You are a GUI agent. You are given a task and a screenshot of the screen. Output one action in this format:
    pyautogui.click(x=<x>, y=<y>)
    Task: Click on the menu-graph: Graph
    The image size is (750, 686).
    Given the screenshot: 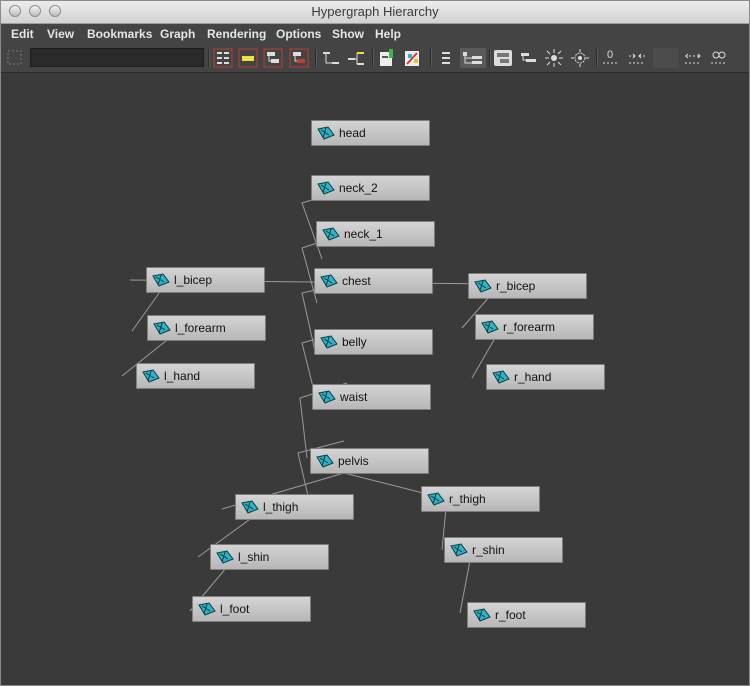 What is the action you would take?
    pyautogui.click(x=177, y=34)
    